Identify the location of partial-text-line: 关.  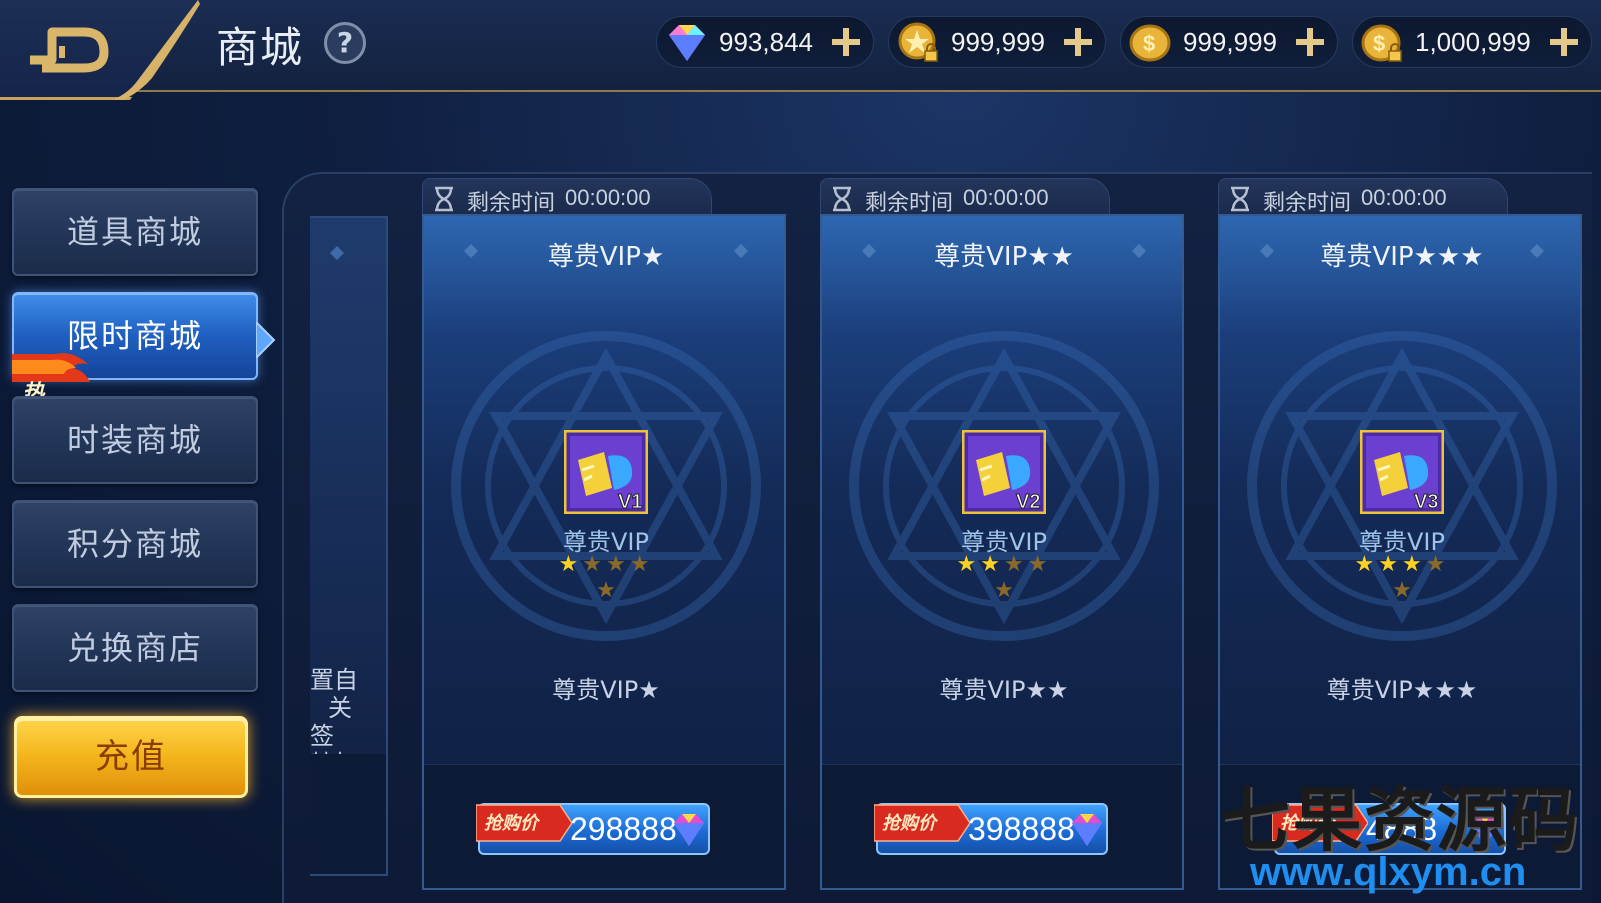
(340, 708).